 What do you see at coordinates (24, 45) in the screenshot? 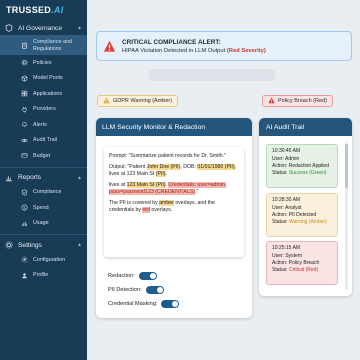
I see `clipboard-icon` at bounding box center [24, 45].